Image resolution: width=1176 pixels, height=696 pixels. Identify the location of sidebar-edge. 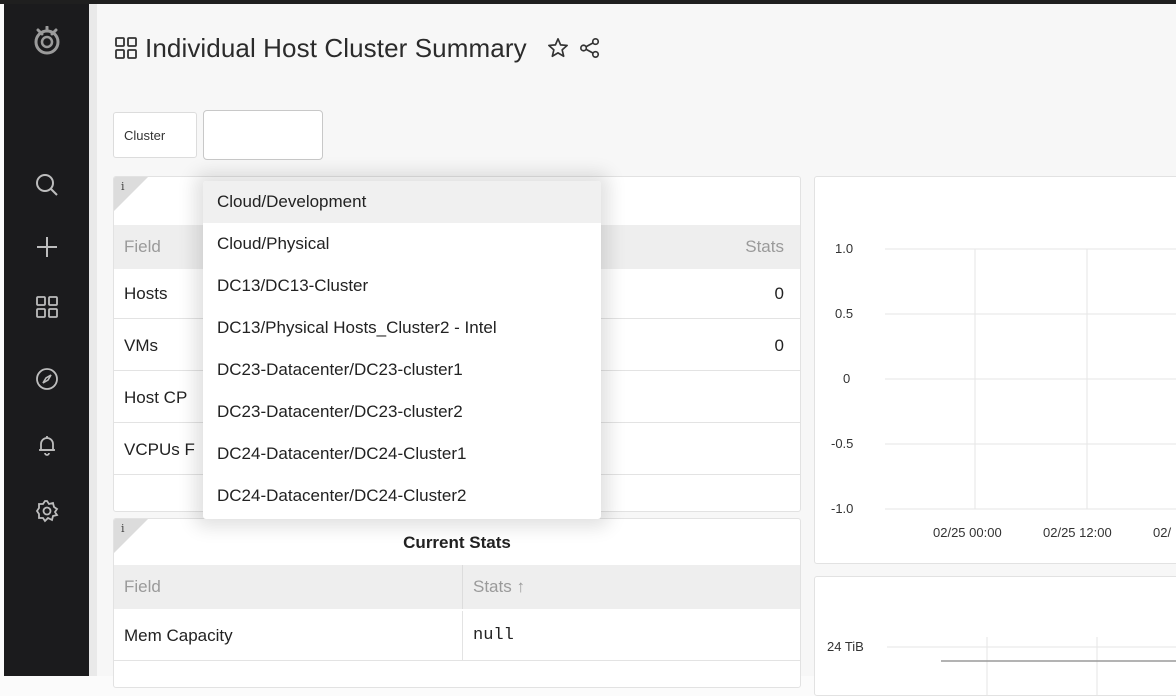
(93, 340).